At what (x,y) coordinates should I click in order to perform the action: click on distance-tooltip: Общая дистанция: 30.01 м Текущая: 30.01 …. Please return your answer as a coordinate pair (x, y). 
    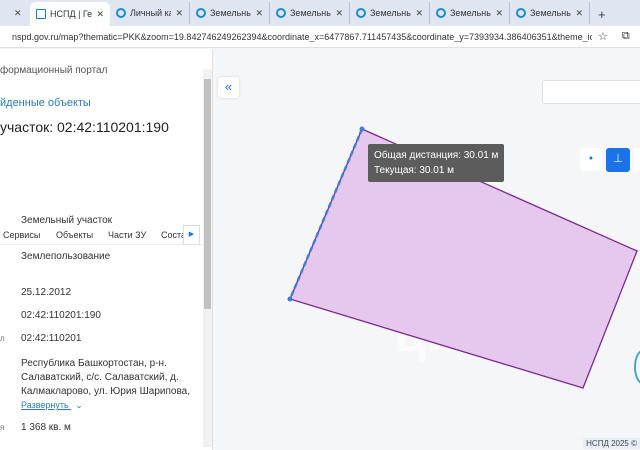
    Looking at the image, I should click on (436, 163).